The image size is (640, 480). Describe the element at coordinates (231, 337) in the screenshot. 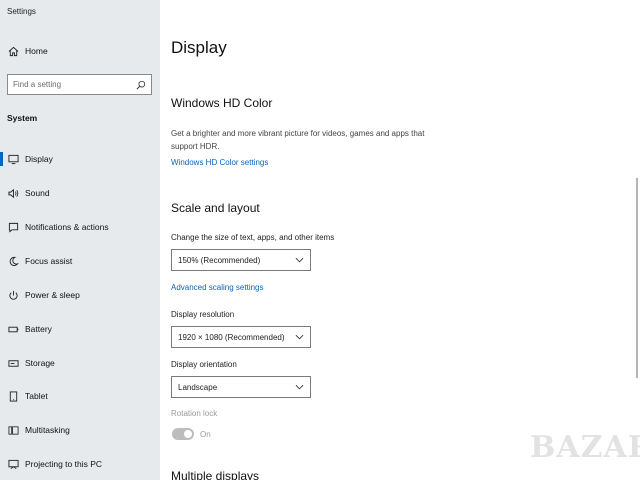

I see `resolution-value: 1920 × 1080 (Recommended)` at that location.